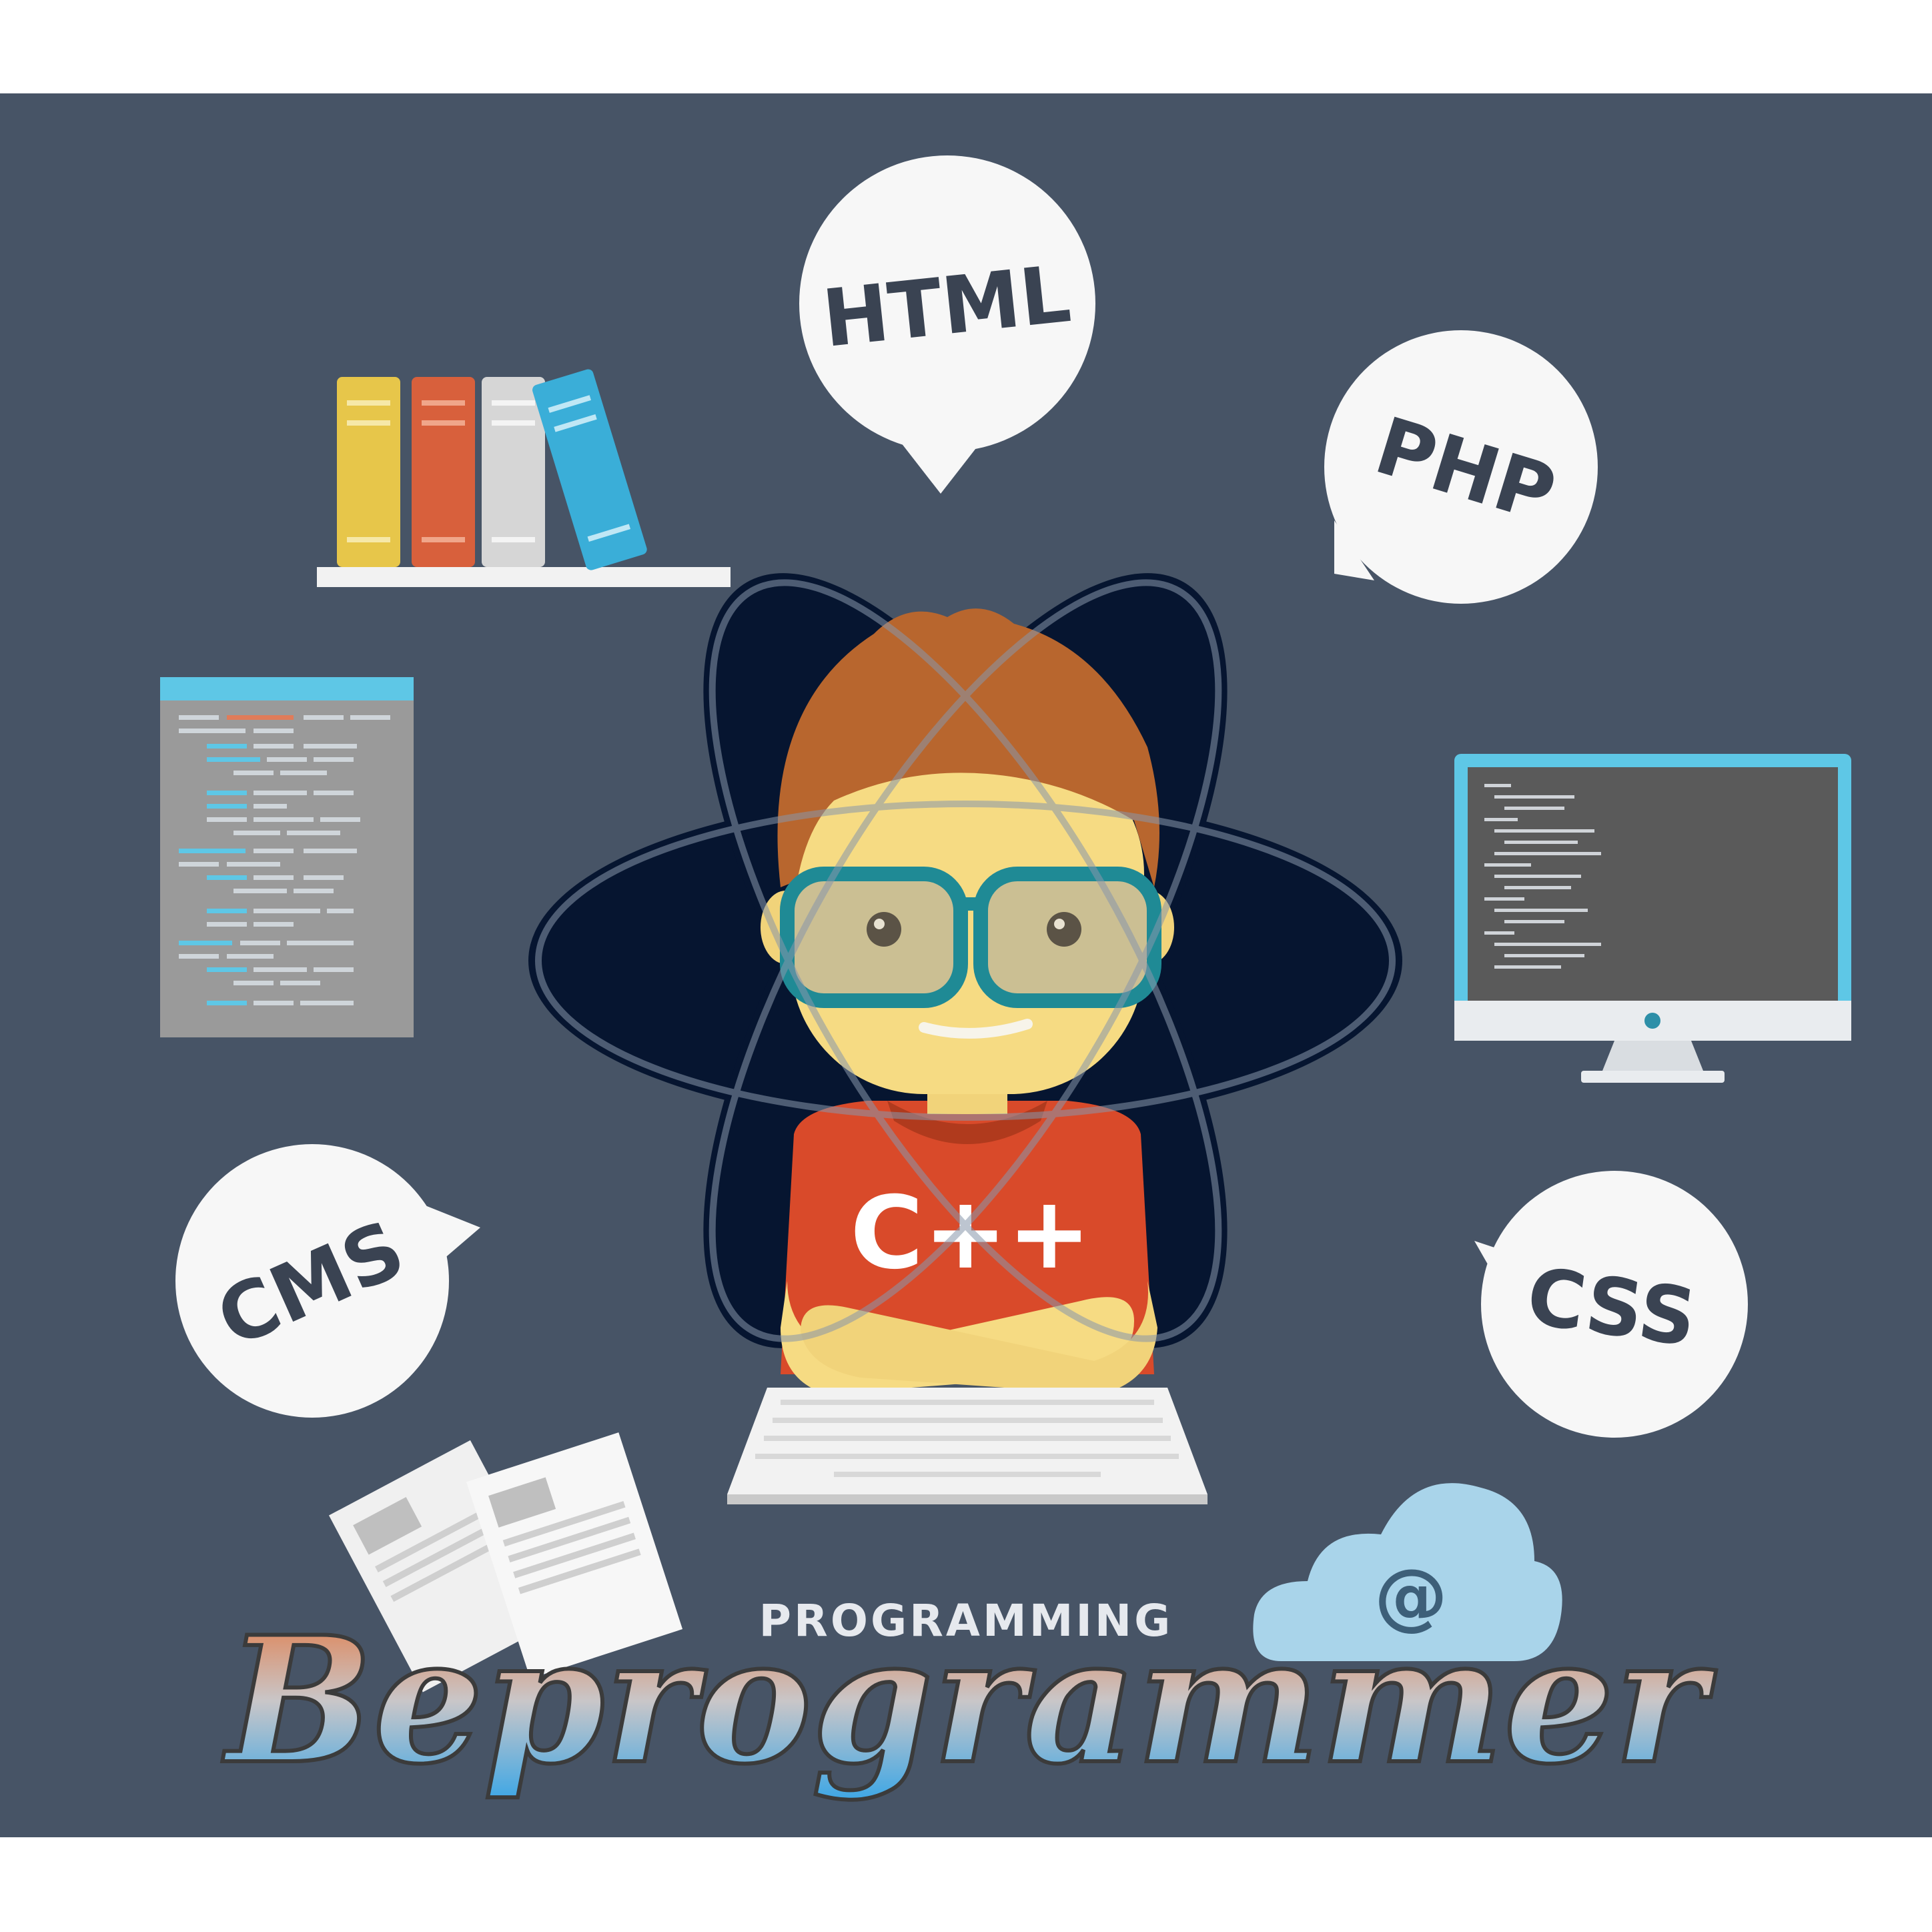 The height and width of the screenshot is (1932, 1932). What do you see at coordinates (947, 324) in the screenshot?
I see `html-bubble: HTML` at bounding box center [947, 324].